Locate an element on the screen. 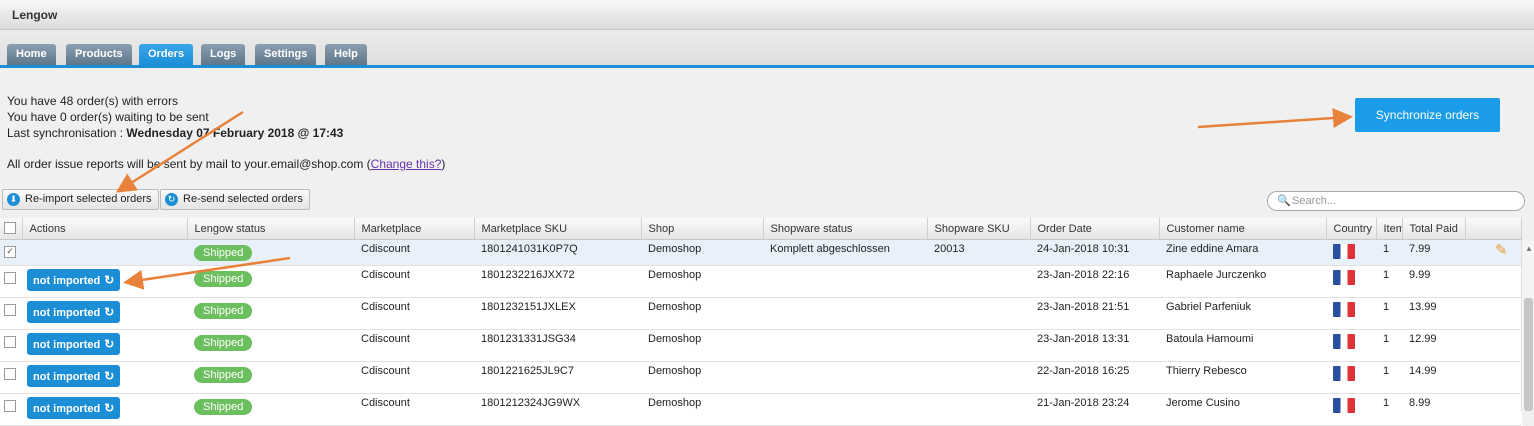 The width and height of the screenshot is (1534, 426). scrollbar-thumb is located at coordinates (1528, 354).